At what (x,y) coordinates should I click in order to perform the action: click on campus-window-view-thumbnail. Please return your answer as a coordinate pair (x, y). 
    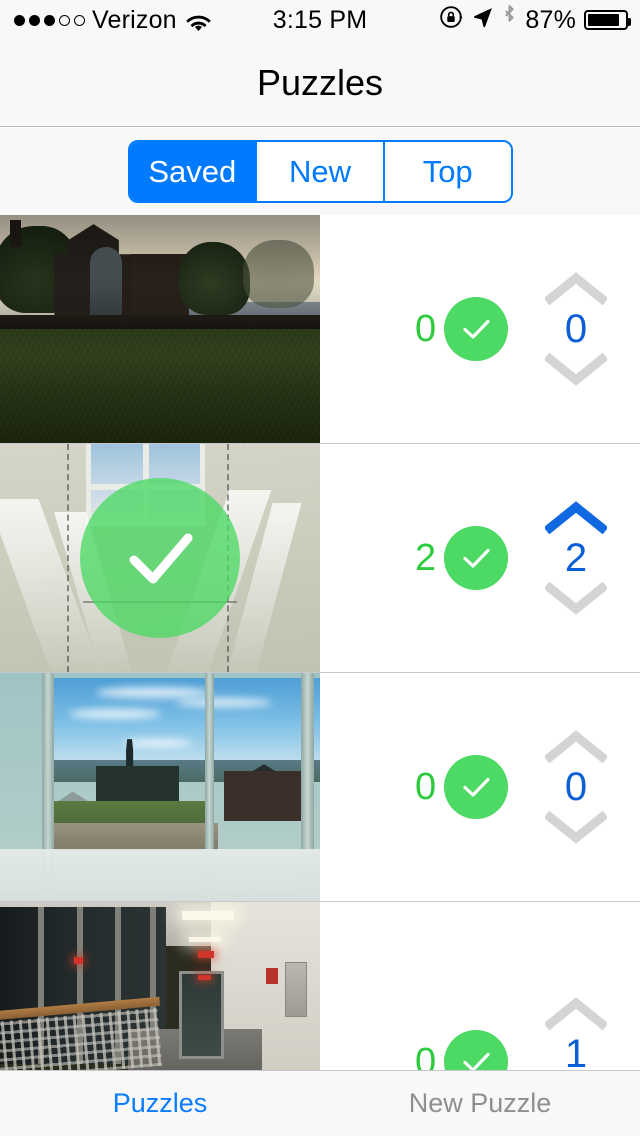
    Looking at the image, I should click on (160, 787).